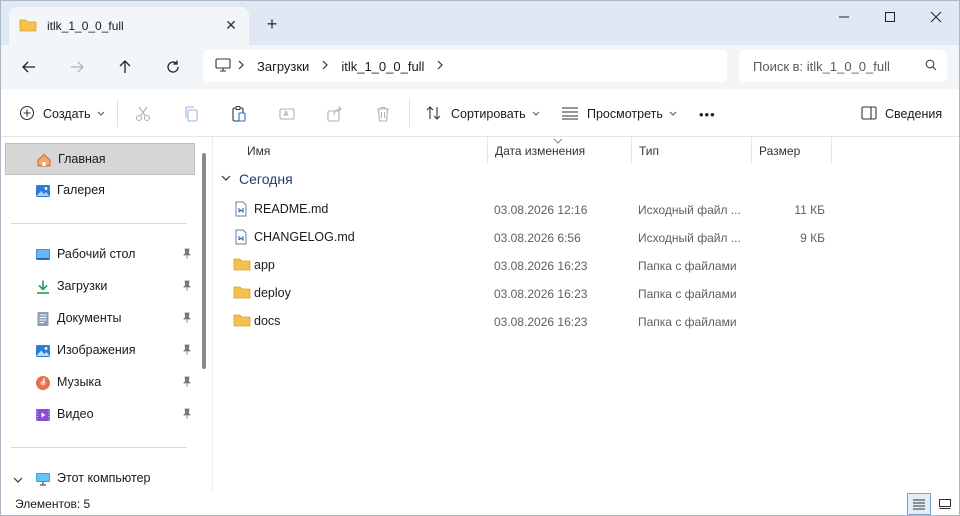  I want to click on breadcrumb-expand-icon, so click(440, 66).